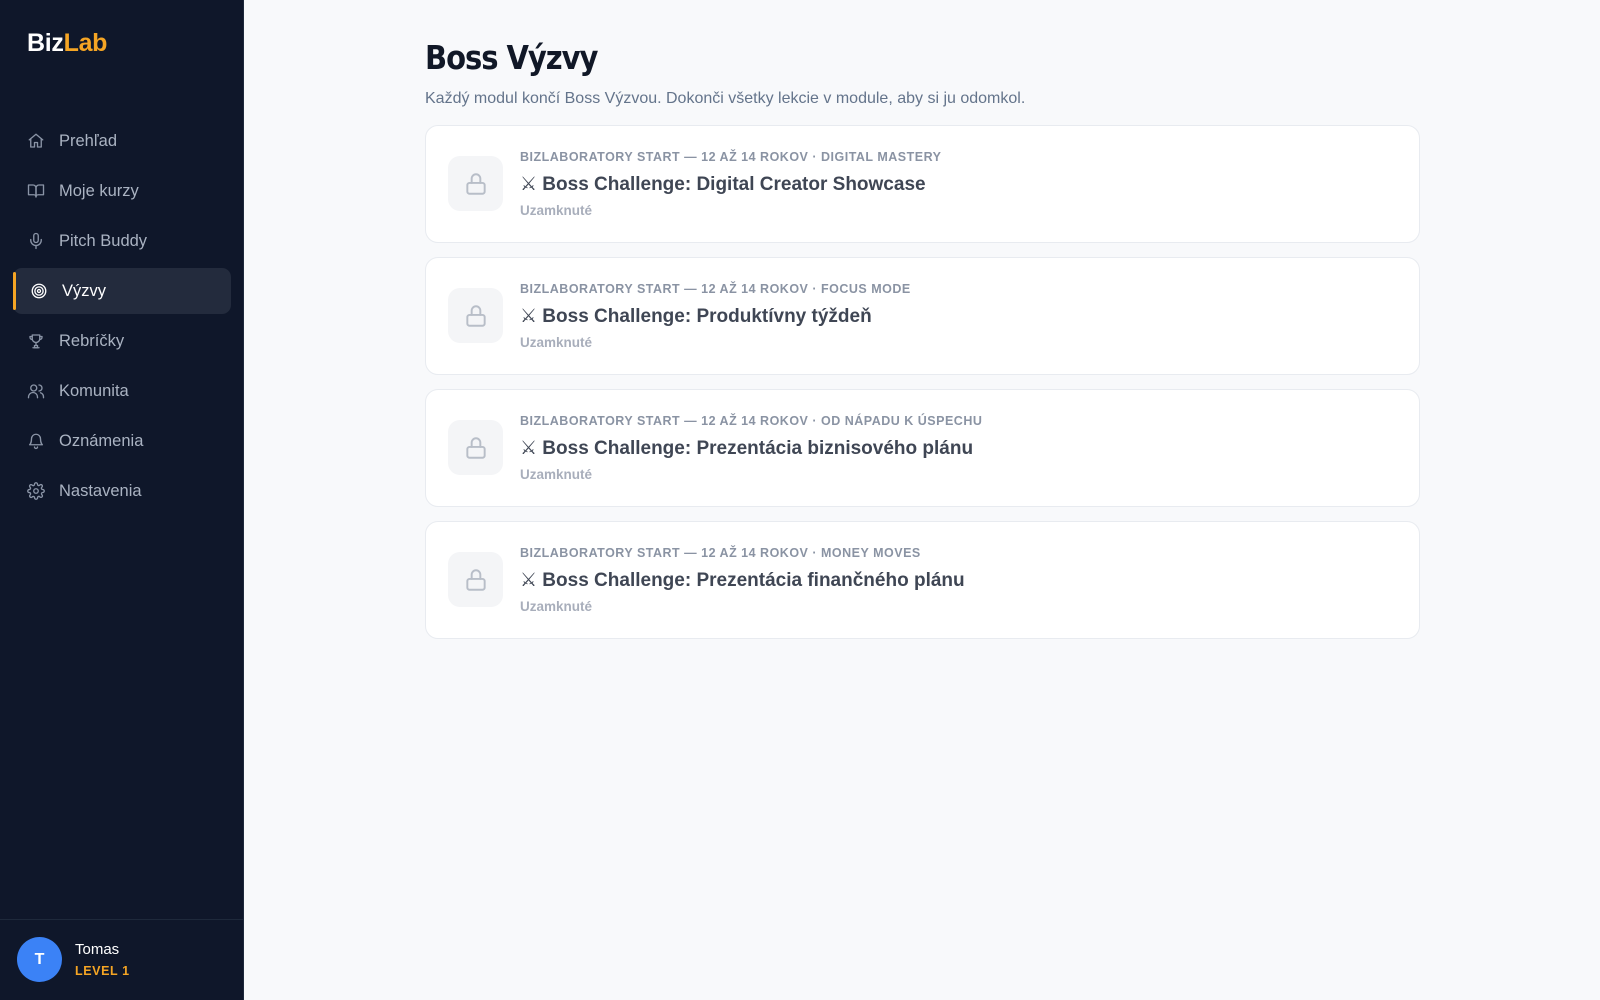 The image size is (1600, 1000). Describe the element at coordinates (85, 43) in the screenshot. I see `brand-logo-part2: Lab` at that location.